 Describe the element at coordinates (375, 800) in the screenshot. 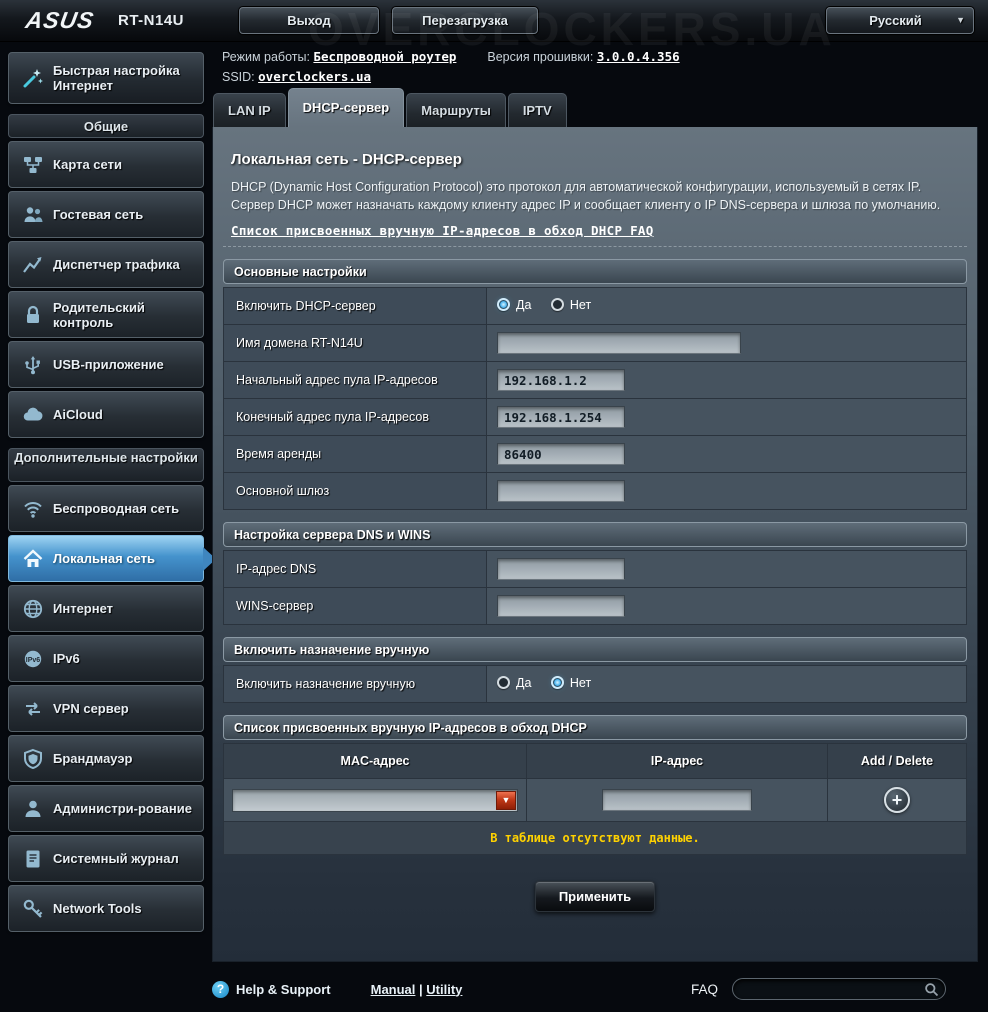

I see `mac-address-select: ▼` at that location.